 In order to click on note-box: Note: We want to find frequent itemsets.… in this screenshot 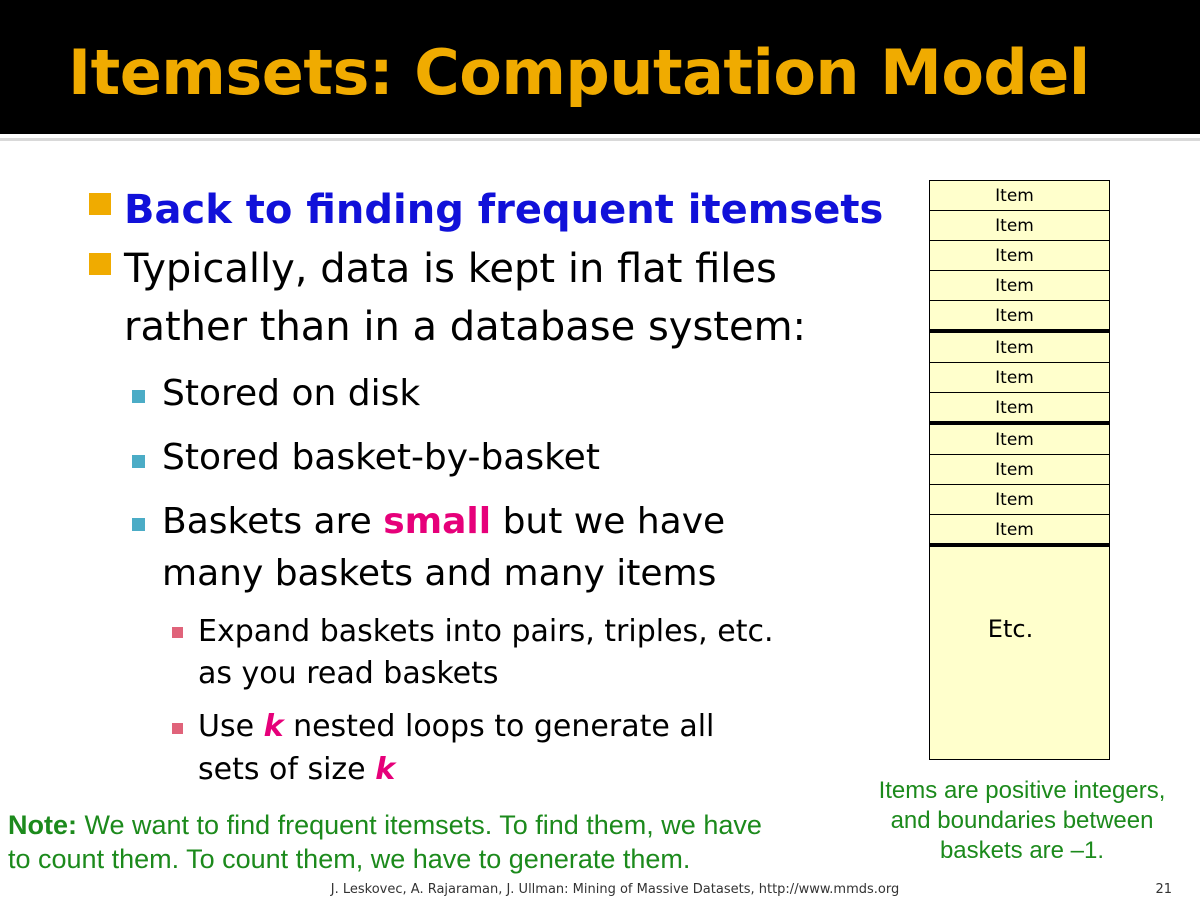, I will do `click(385, 842)`.